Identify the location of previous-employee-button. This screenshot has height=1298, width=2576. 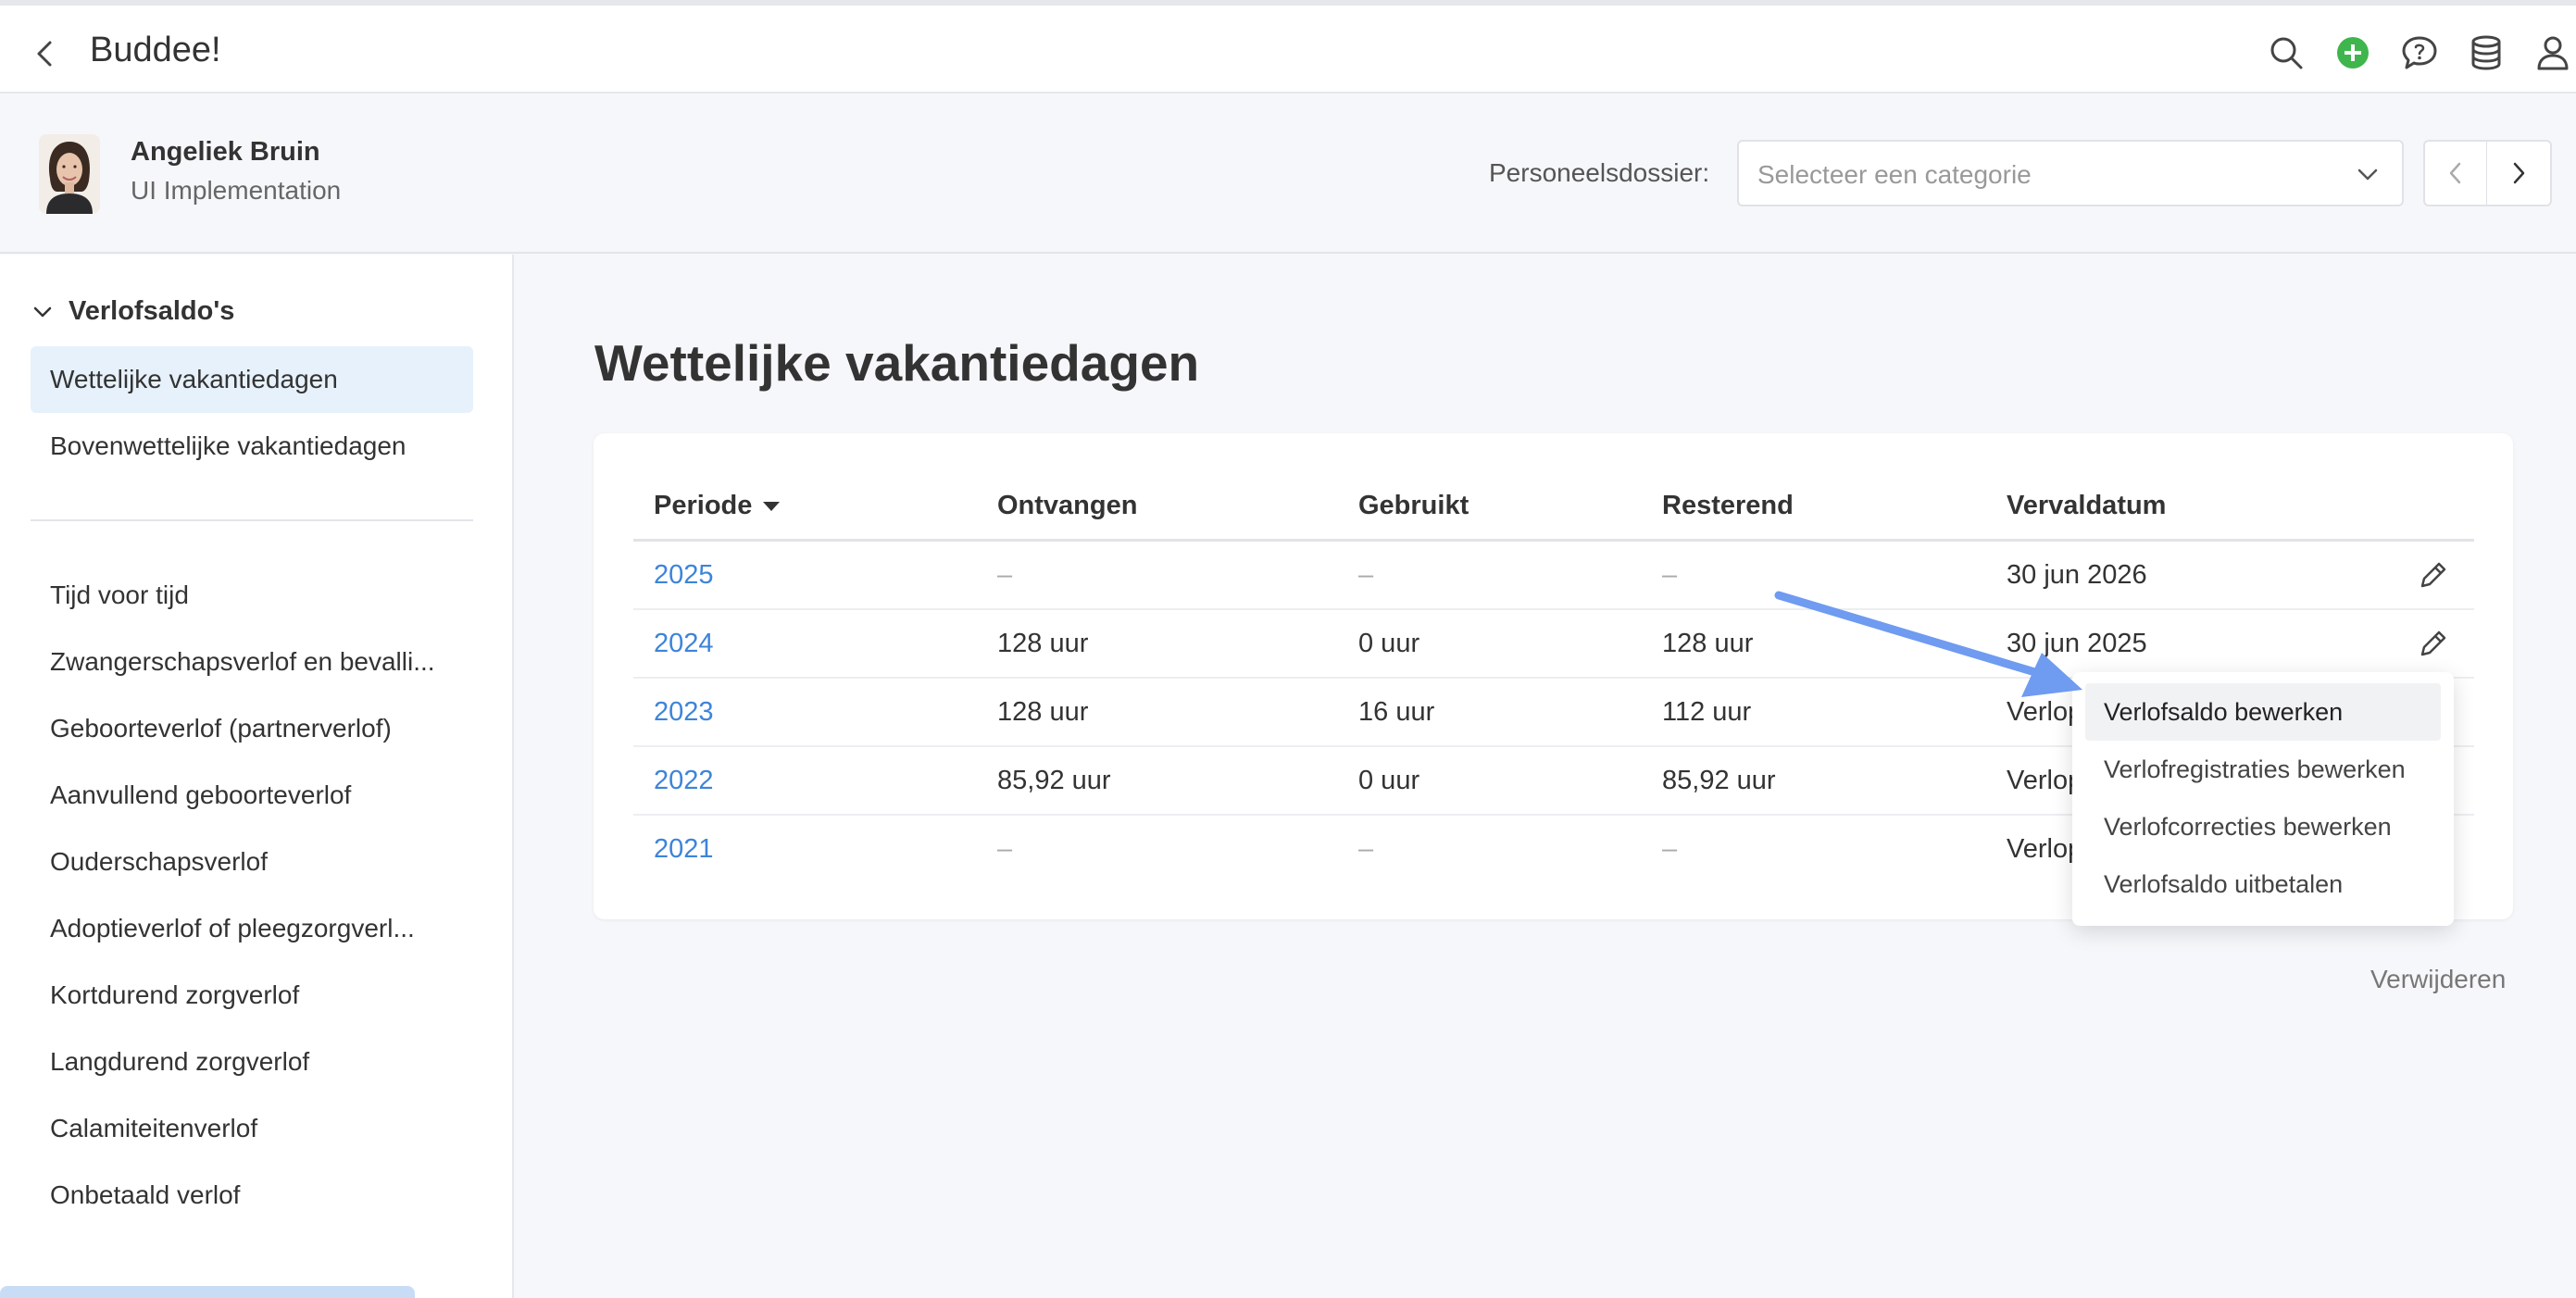
(2455, 173).